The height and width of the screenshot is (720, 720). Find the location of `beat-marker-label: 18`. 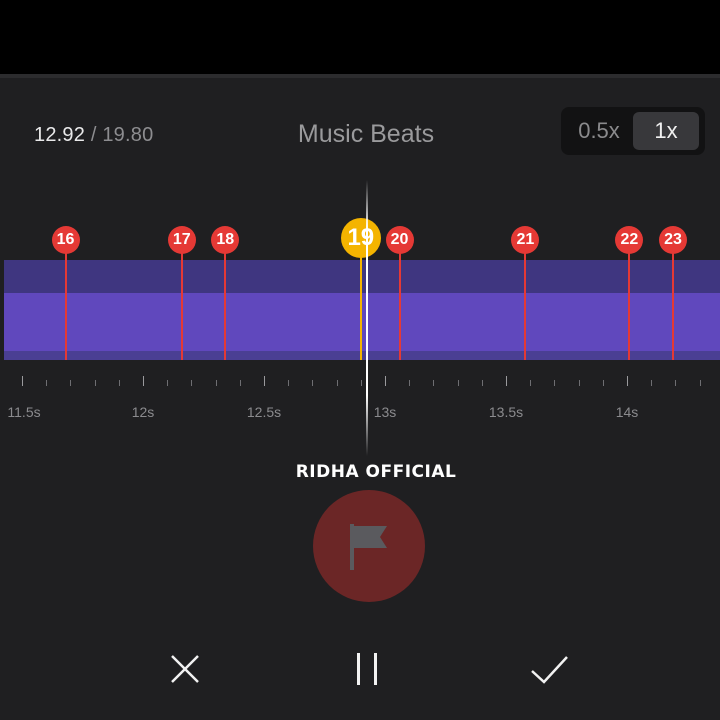

beat-marker-label: 18 is located at coordinates (225, 240).